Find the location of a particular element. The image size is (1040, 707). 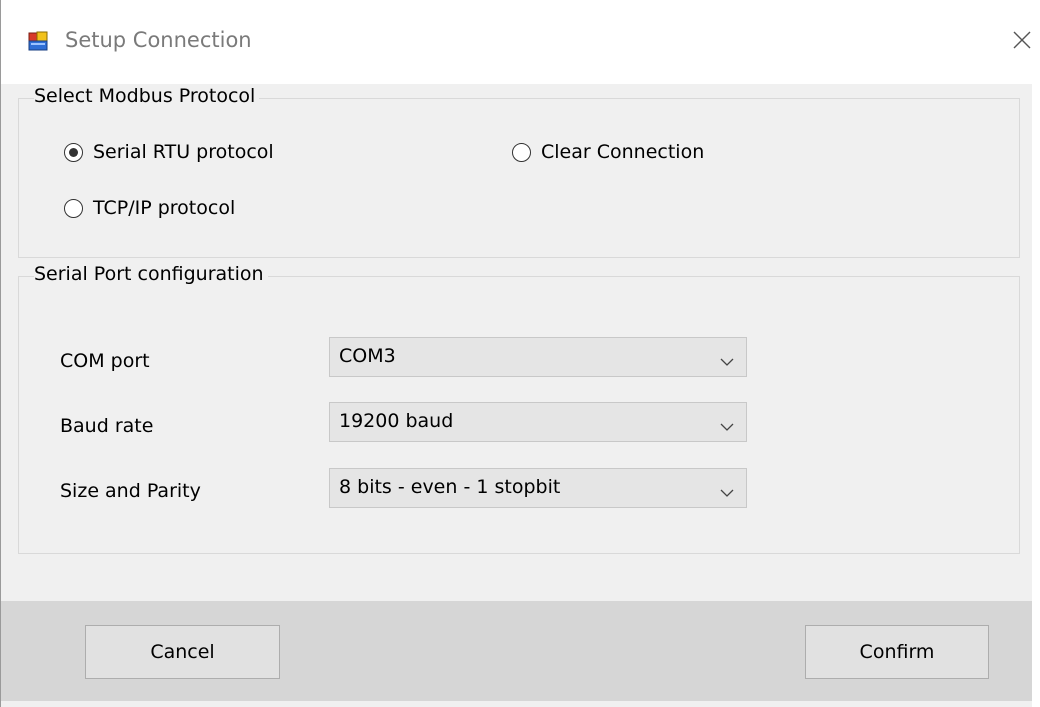

baud-rate-label: Baud rate is located at coordinates (107, 426).